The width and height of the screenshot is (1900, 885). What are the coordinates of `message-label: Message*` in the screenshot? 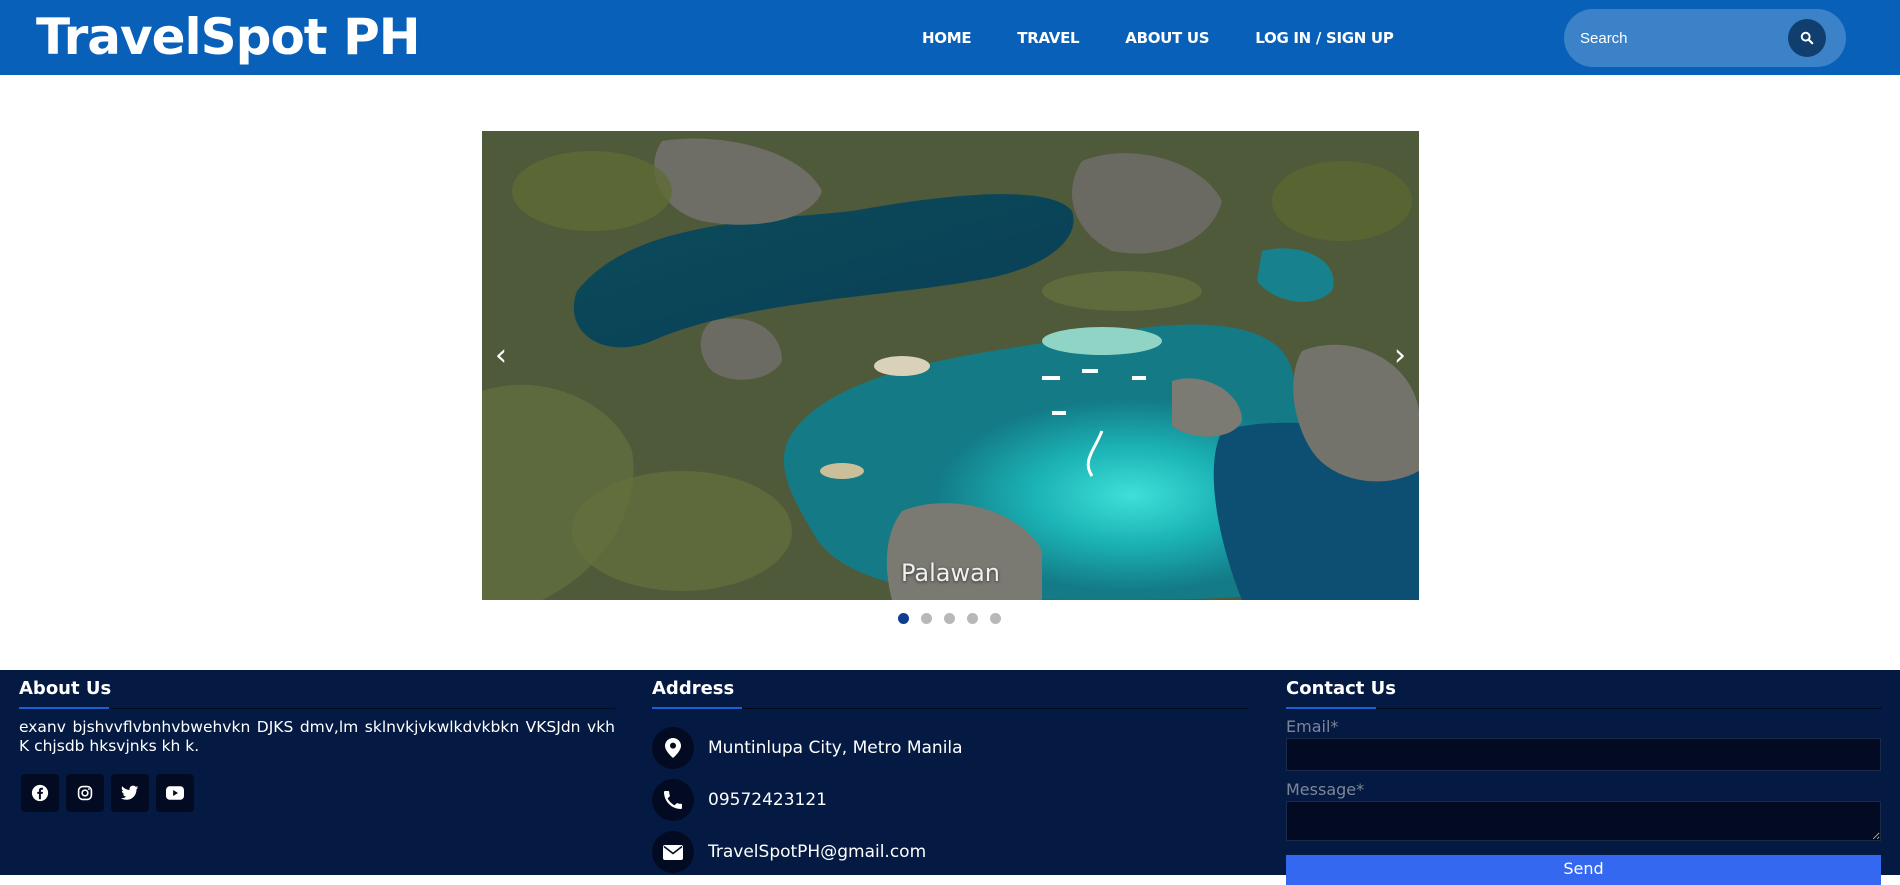 It's located at (1325, 789).